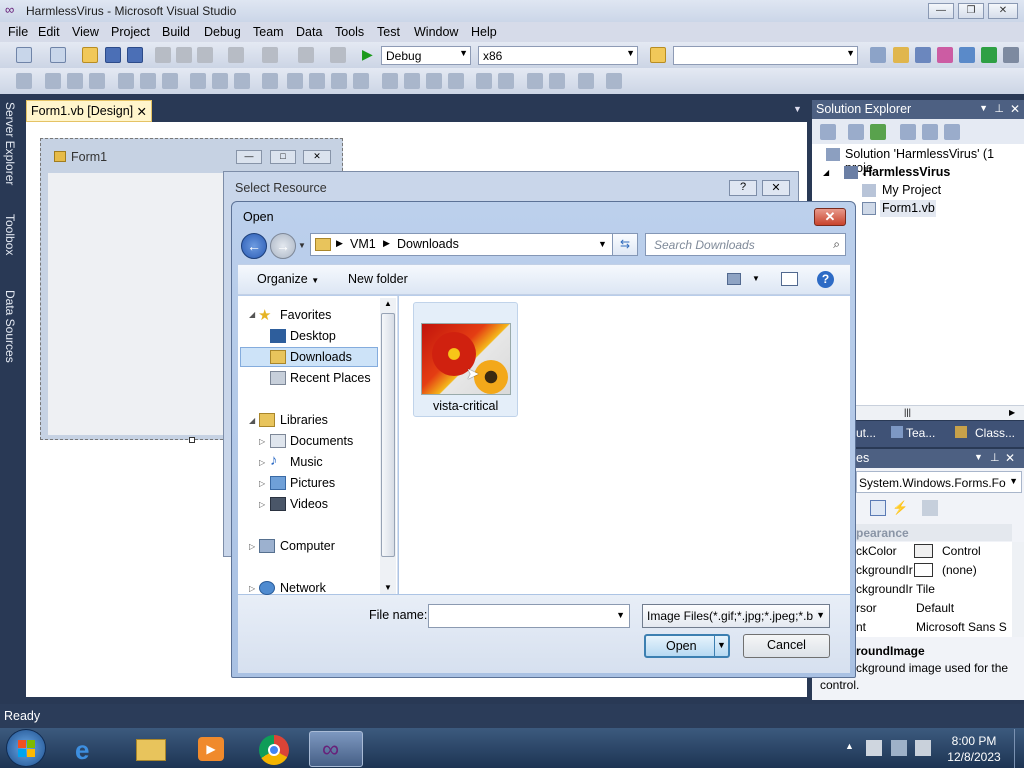 The image size is (1024, 768). I want to click on menu-help: Help, so click(484, 32).